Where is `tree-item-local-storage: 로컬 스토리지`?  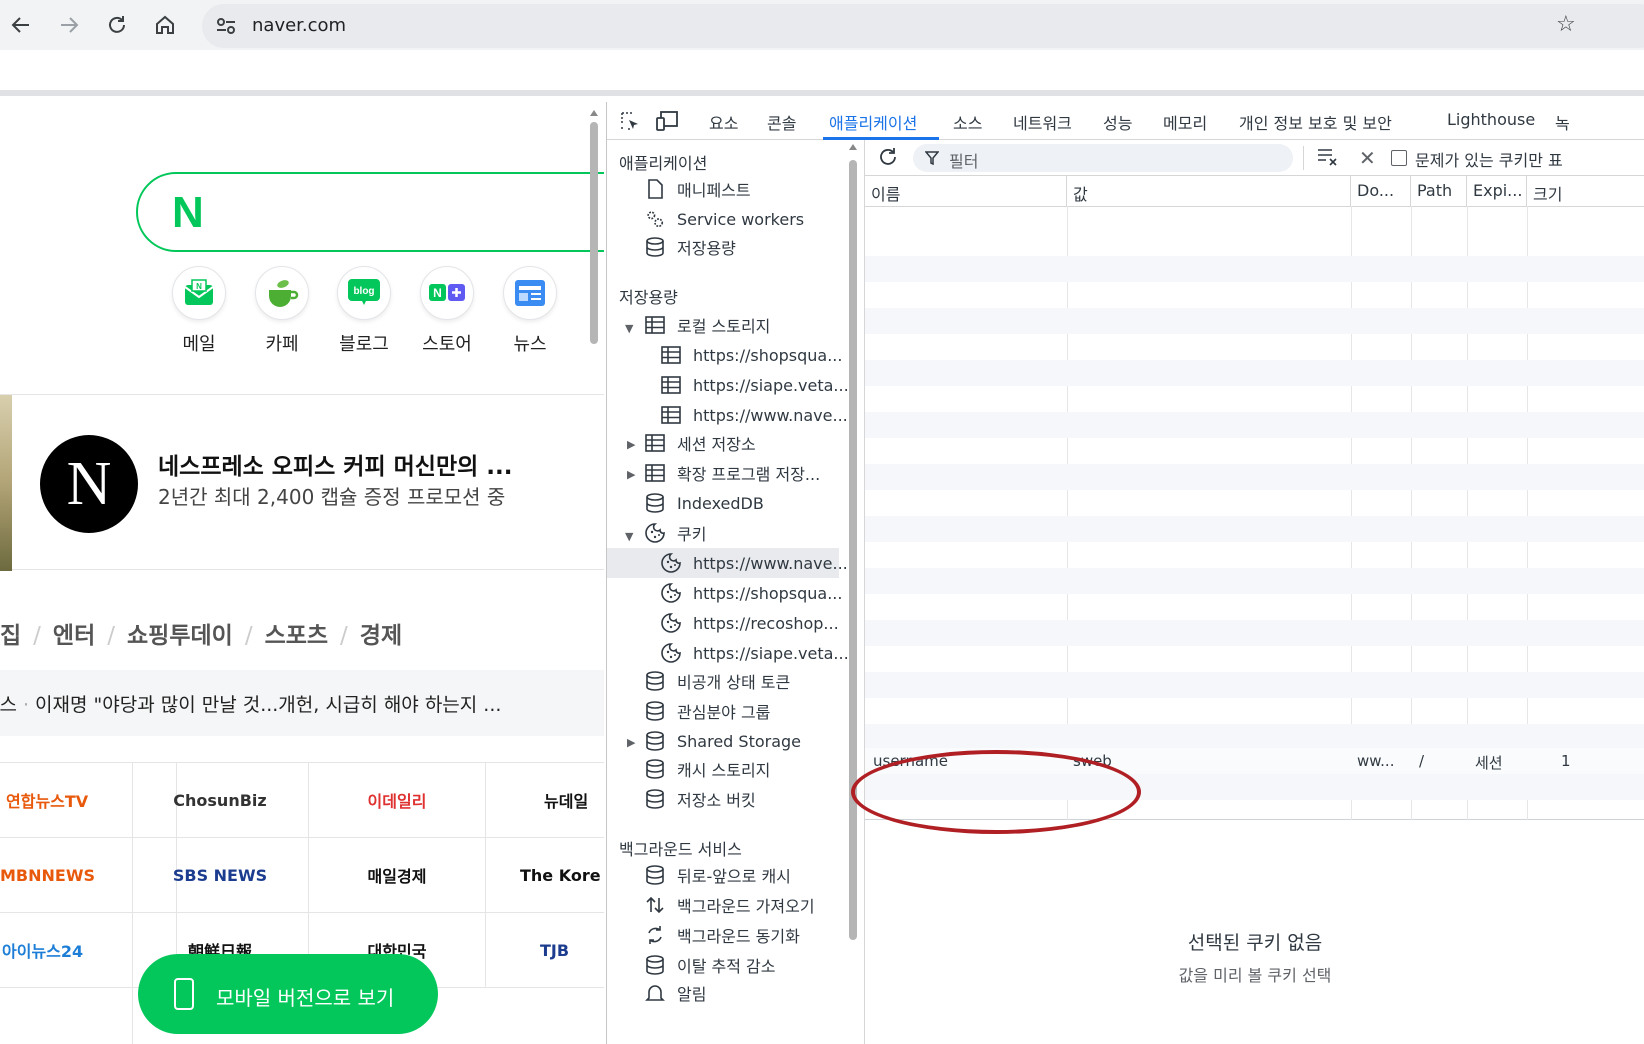 tree-item-local-storage: 로컬 스토리지 is located at coordinates (707, 325).